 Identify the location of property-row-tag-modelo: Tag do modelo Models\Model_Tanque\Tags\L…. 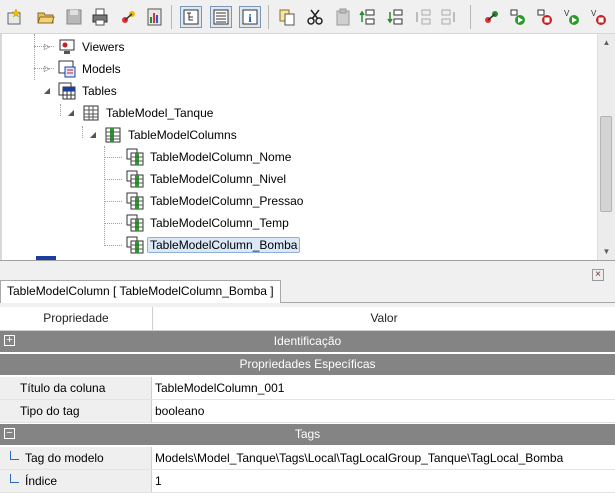
(307, 458).